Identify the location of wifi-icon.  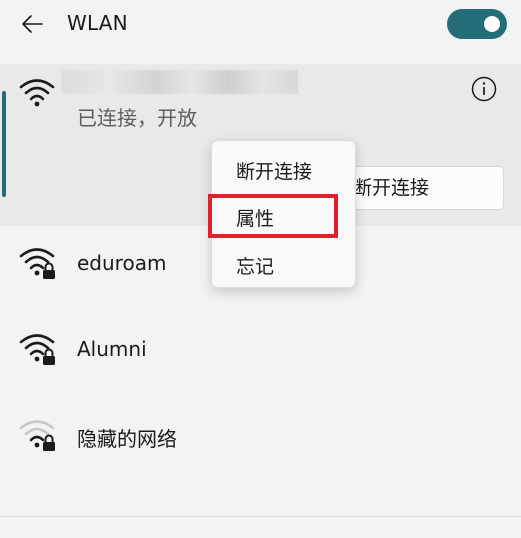
(37, 93).